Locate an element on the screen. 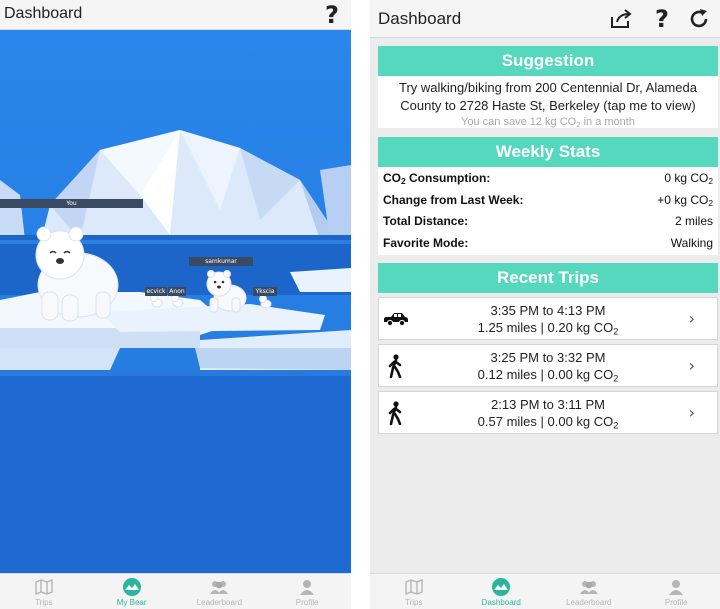 The height and width of the screenshot is (609, 720). player-tag-anon: Anon is located at coordinates (177, 291).